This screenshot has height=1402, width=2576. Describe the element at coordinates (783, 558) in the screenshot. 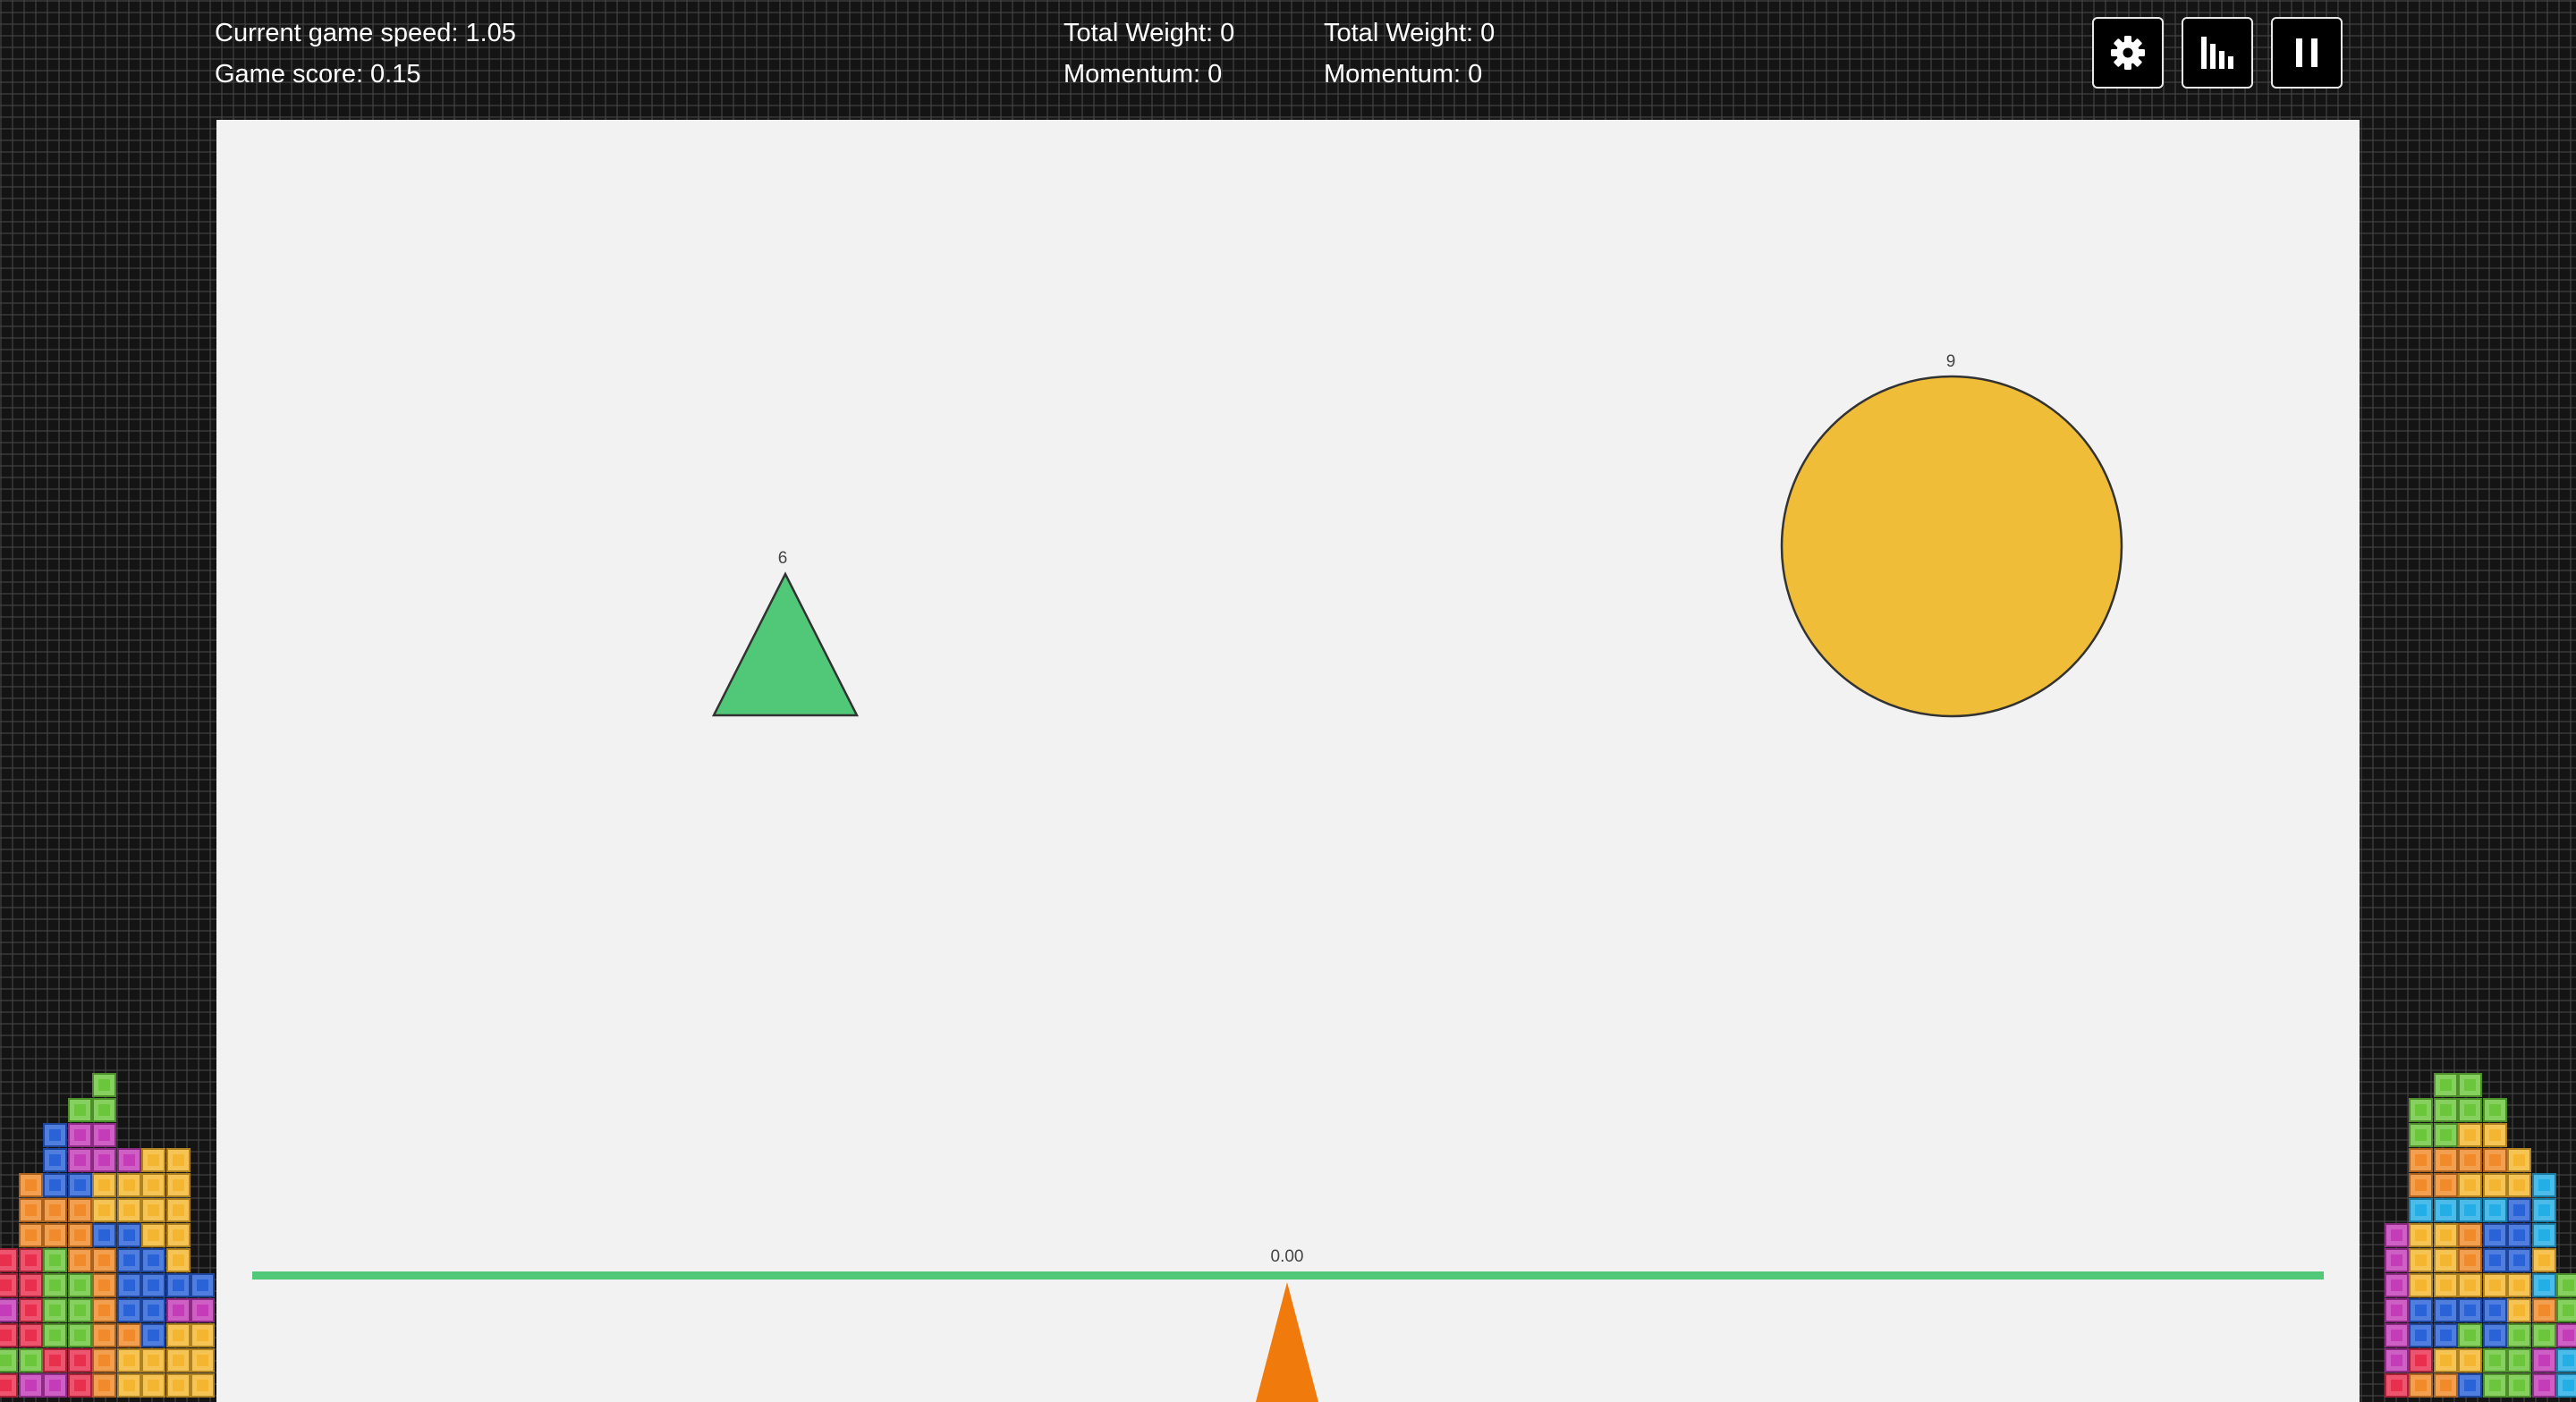

I see `triangle-weight-label: 6` at that location.